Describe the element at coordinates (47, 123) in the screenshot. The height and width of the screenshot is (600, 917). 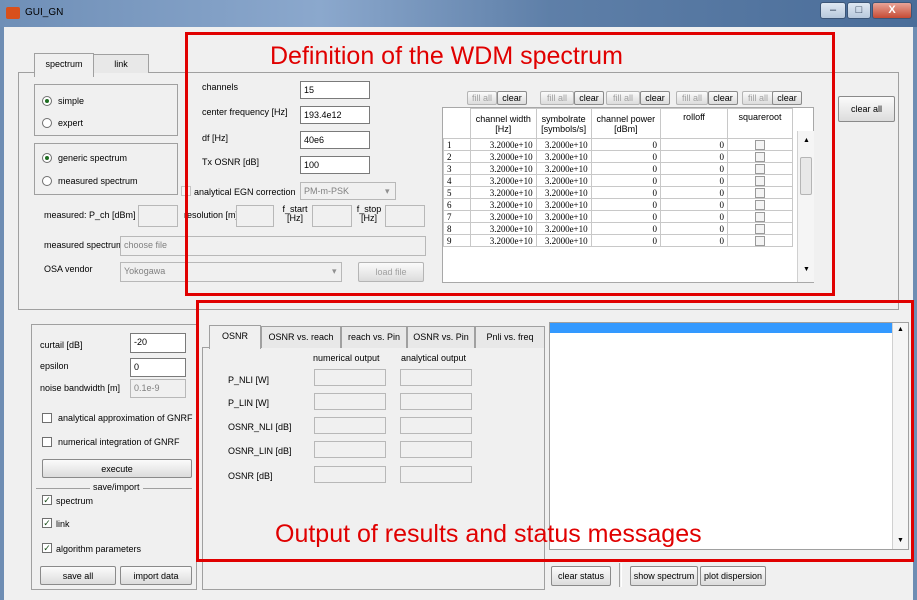
I see `expert-radio` at that location.